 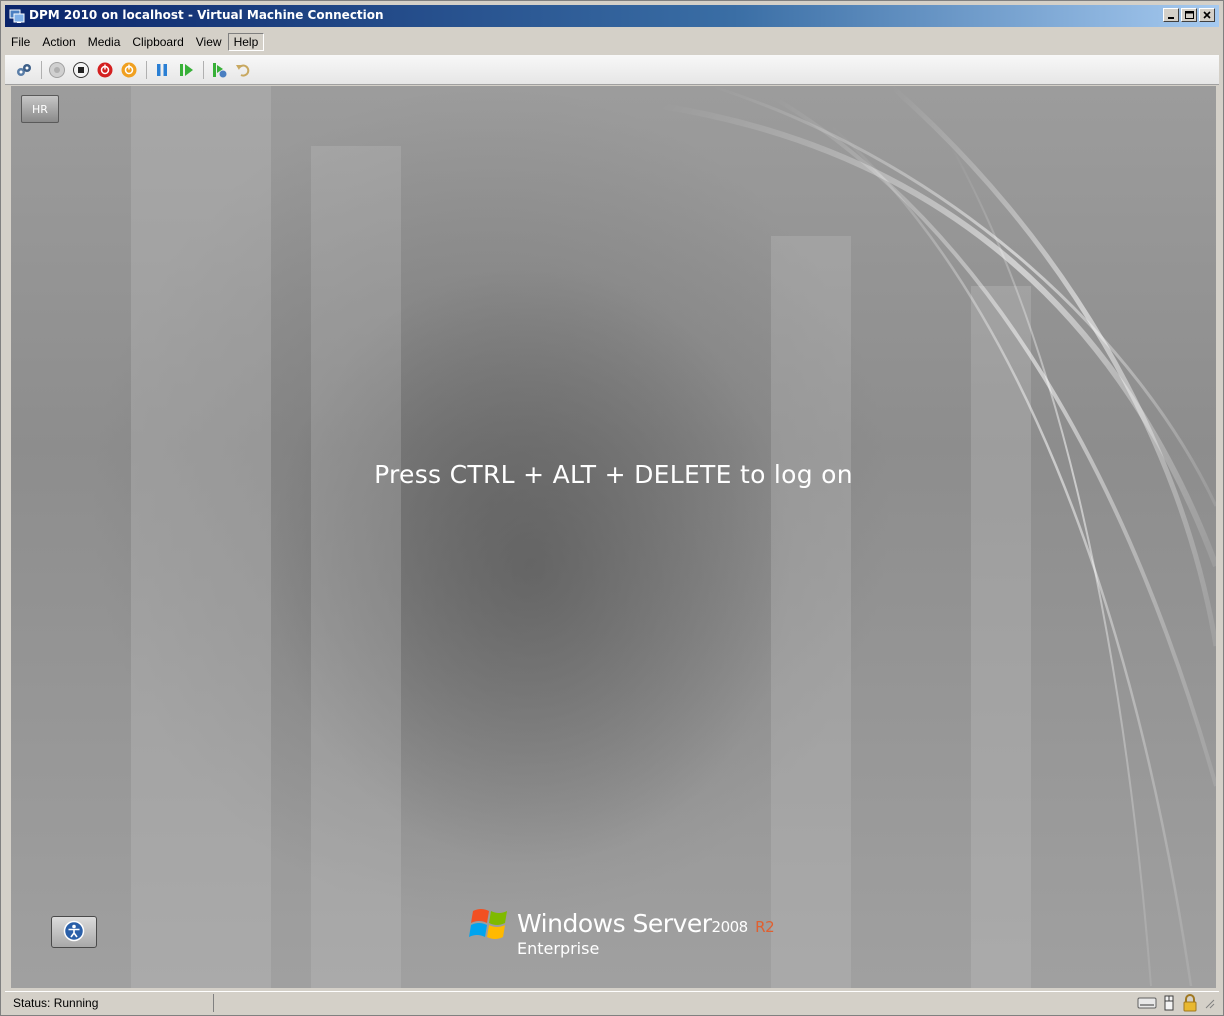 I want to click on maximize-icon, so click(x=1189, y=15).